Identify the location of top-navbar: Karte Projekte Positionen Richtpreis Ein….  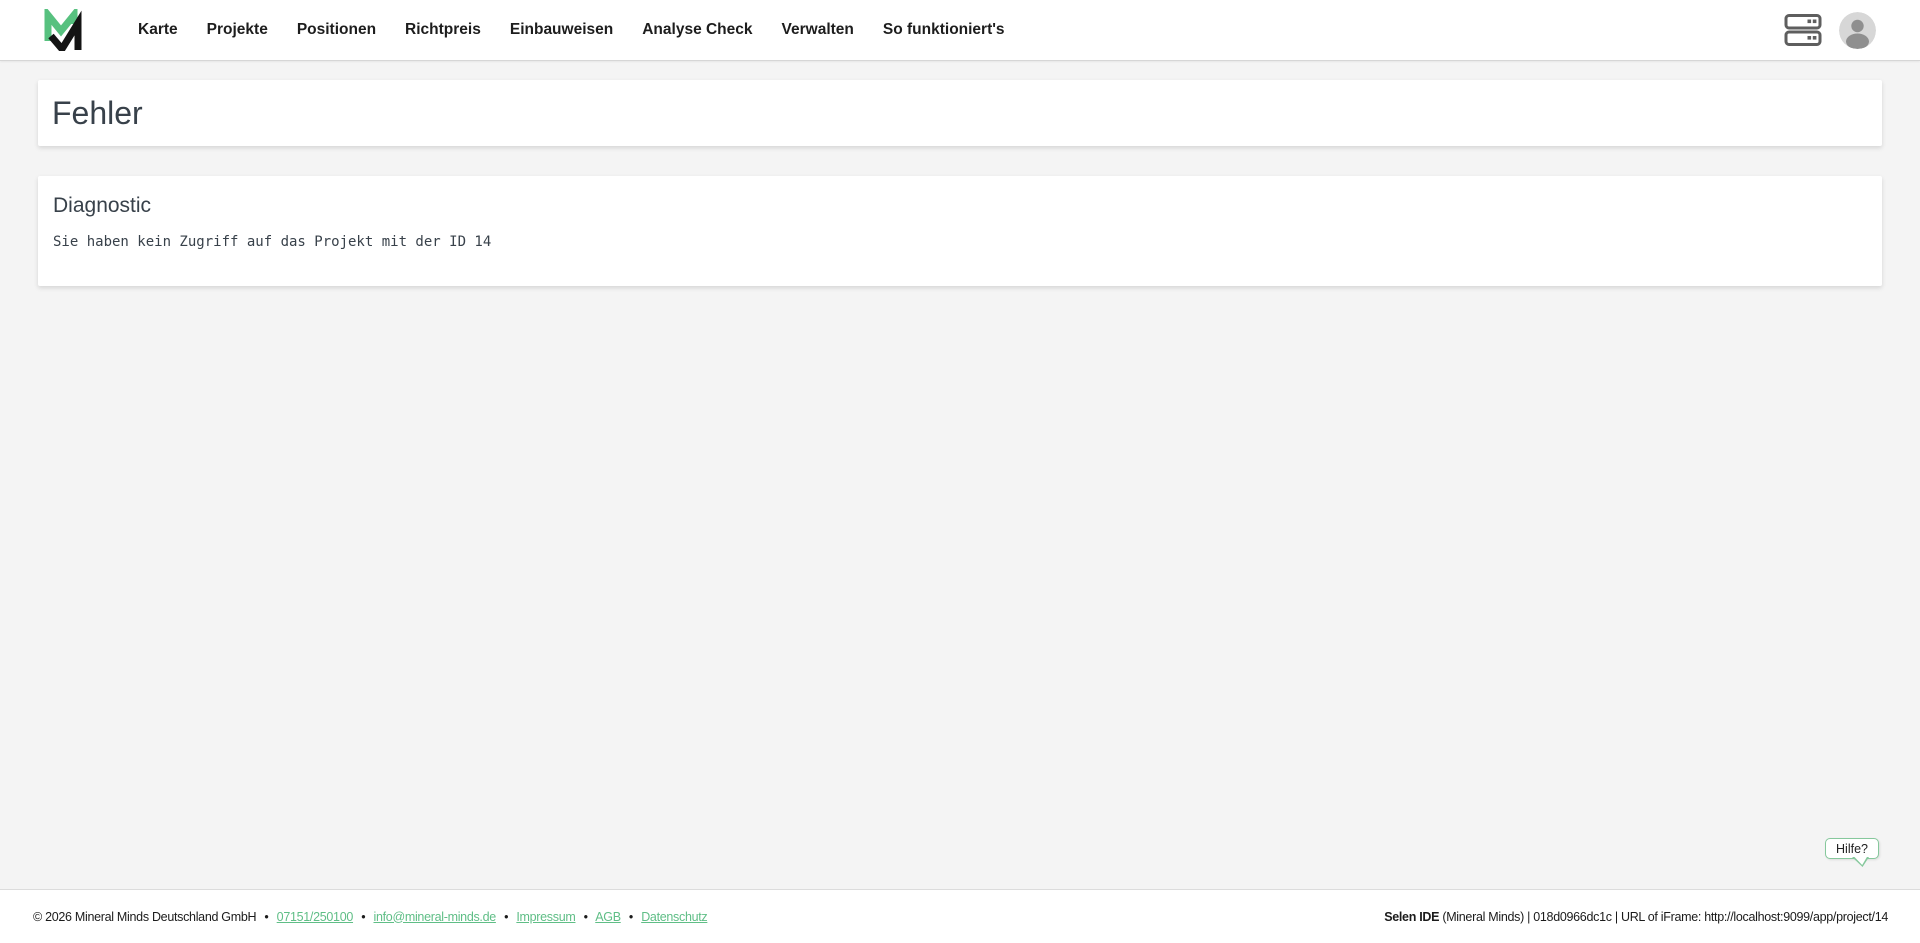
(960, 30).